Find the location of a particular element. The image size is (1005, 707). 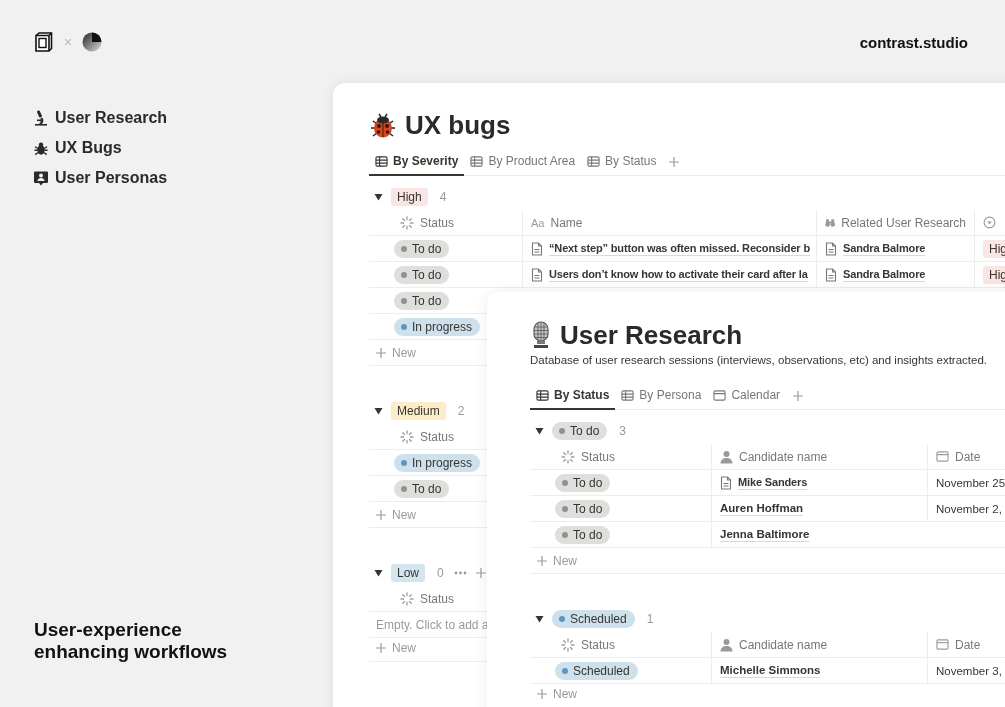

page-link: Jenna Baltimore is located at coordinates (765, 534).